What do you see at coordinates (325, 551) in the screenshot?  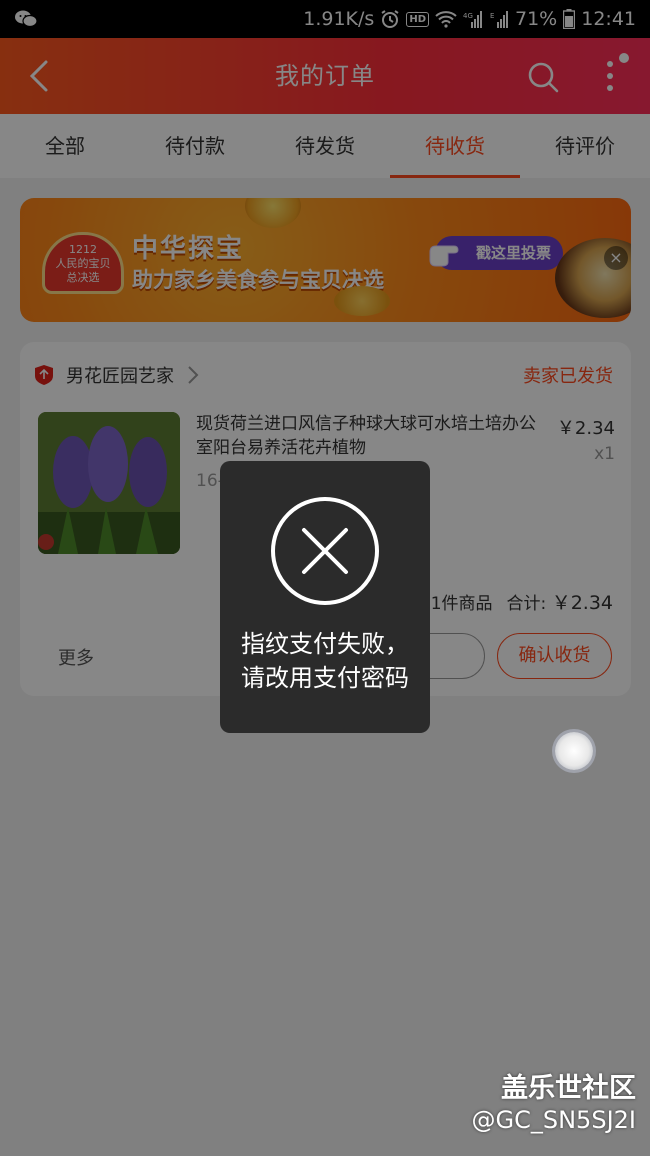 I see `x-circle-icon` at bounding box center [325, 551].